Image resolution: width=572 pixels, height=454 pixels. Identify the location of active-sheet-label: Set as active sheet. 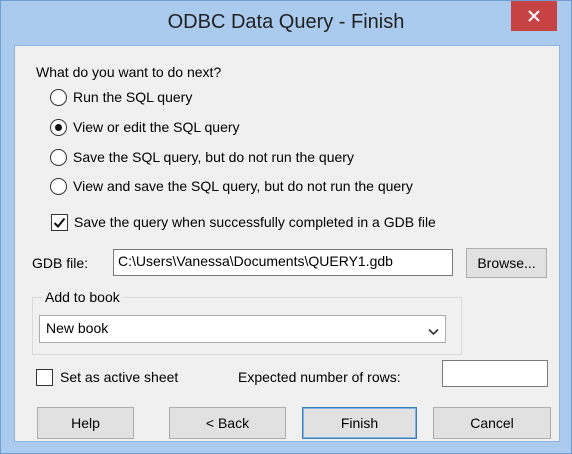
(119, 377).